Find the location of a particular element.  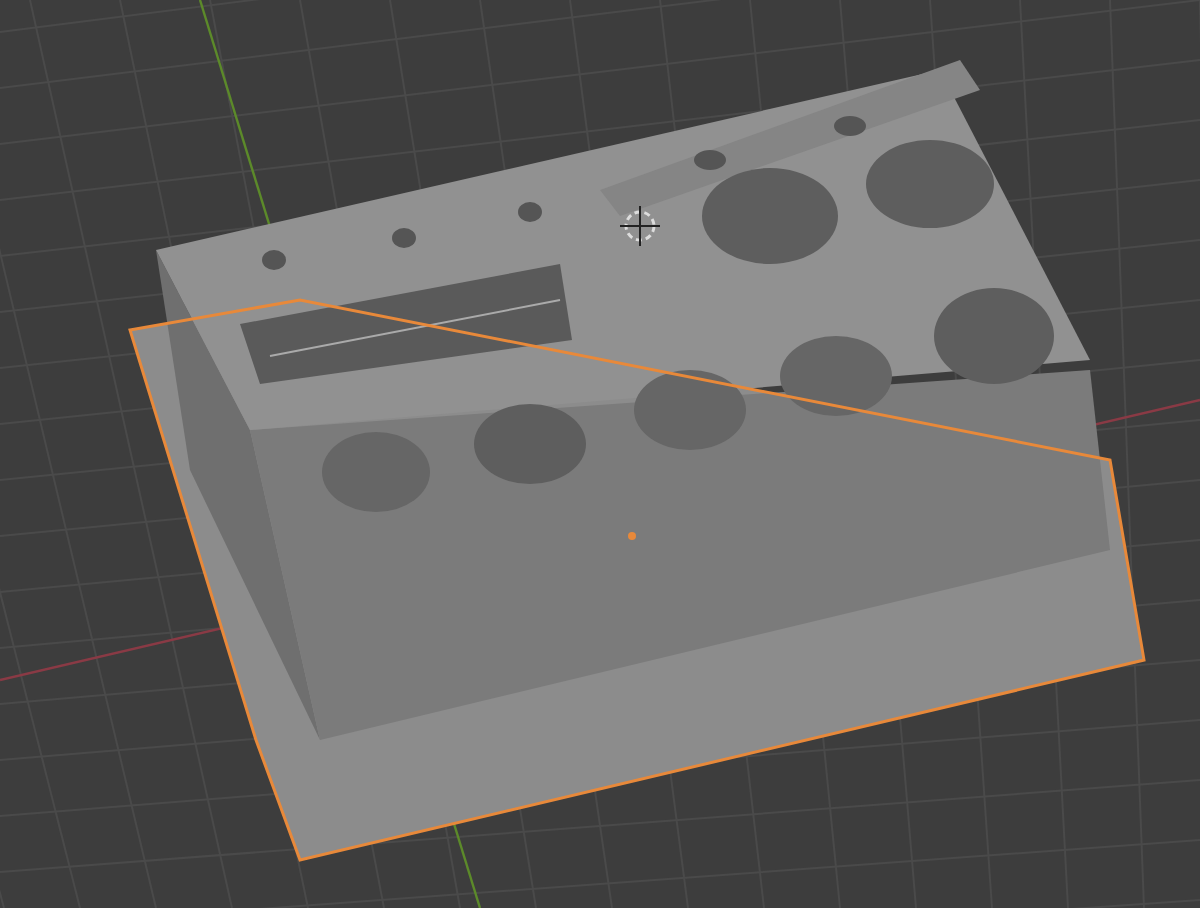

3d-cursor-icon is located at coordinates (640, 226).